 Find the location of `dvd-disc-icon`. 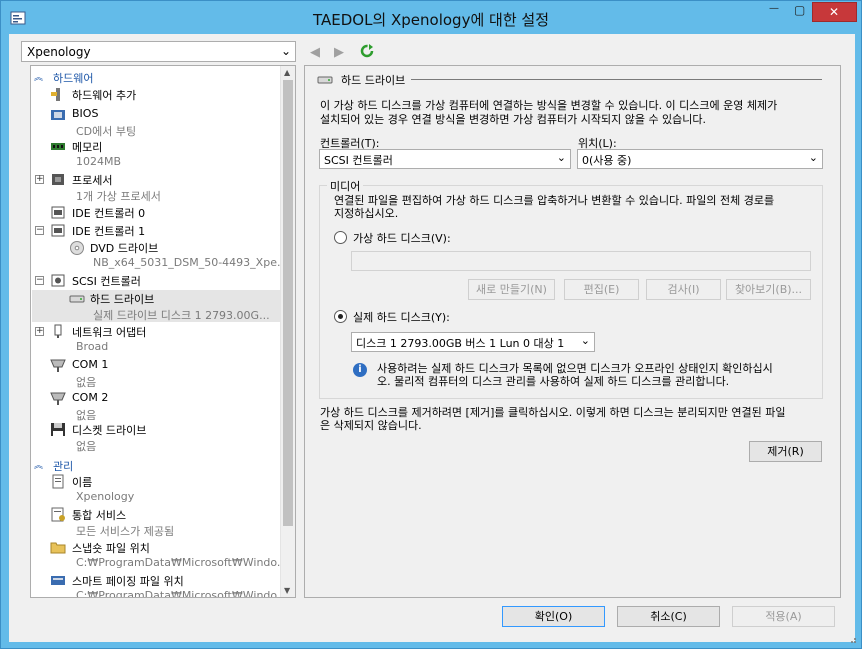

dvd-disc-icon is located at coordinates (77, 247).